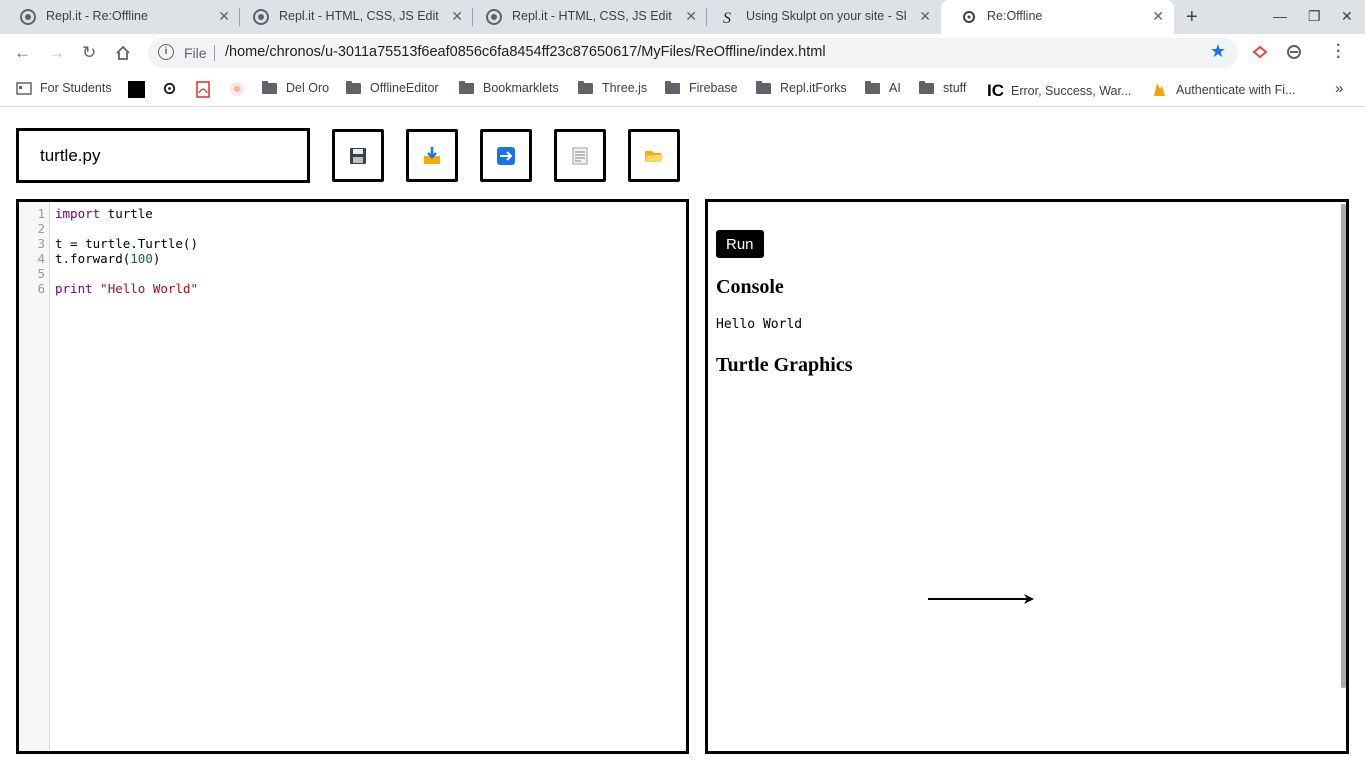  Describe the element at coordinates (521, 88) in the screenshot. I see `bookmark-label: Bookmarklets` at that location.